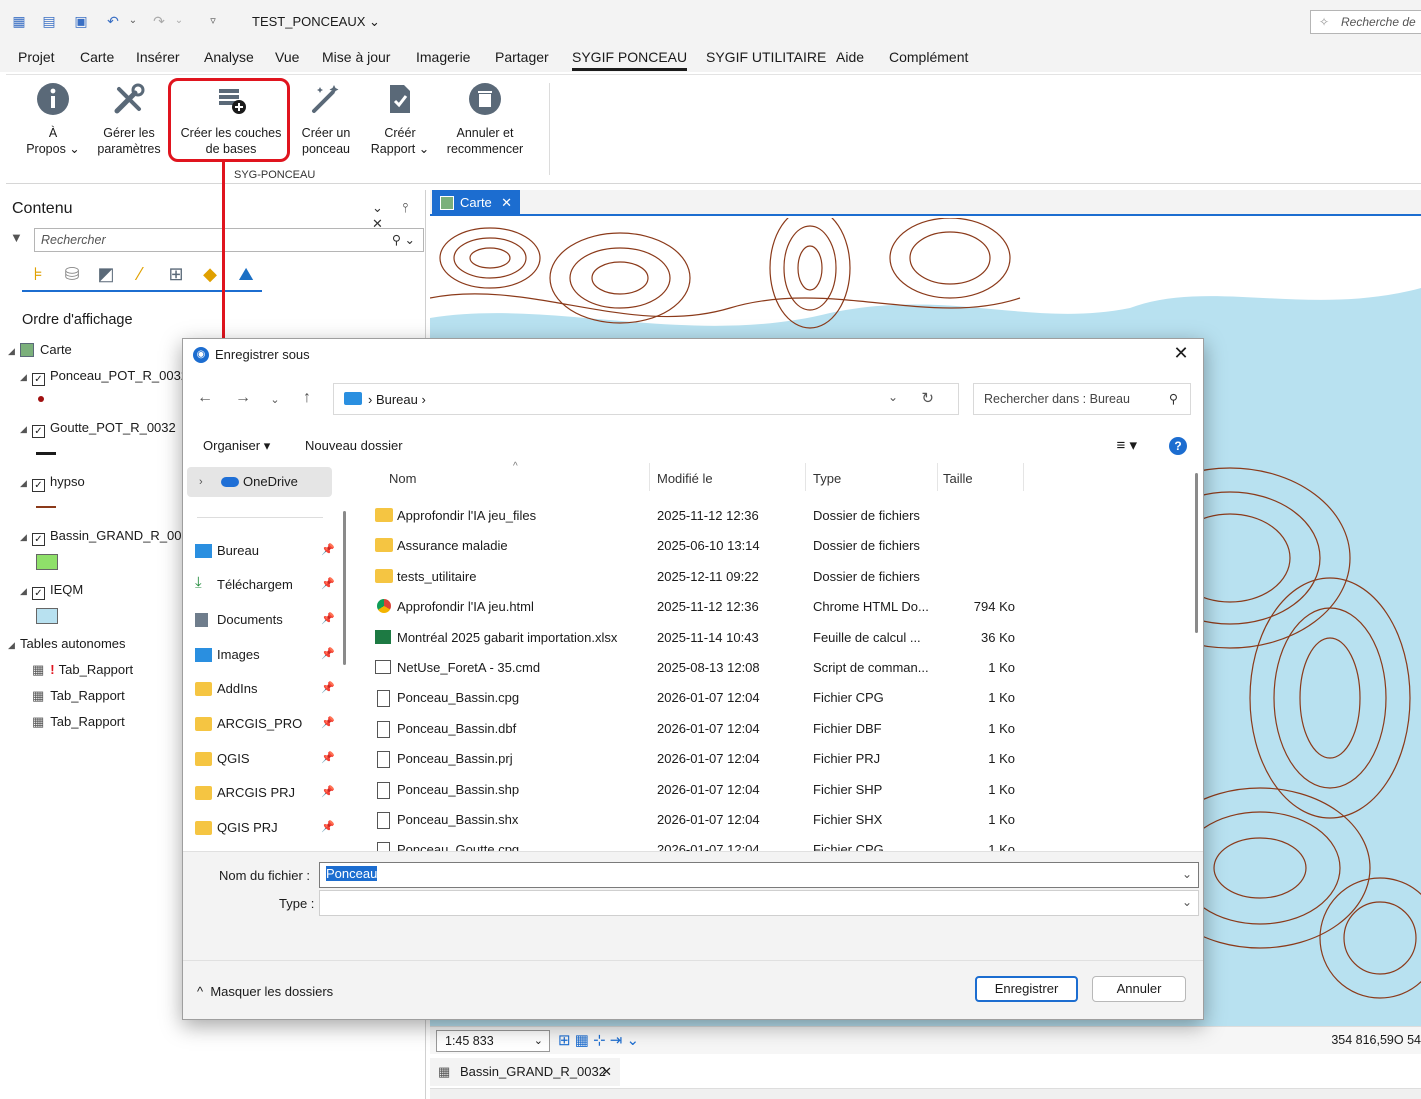 The image size is (1421, 1099). I want to click on back-arrow-icon: ←, so click(205, 398).